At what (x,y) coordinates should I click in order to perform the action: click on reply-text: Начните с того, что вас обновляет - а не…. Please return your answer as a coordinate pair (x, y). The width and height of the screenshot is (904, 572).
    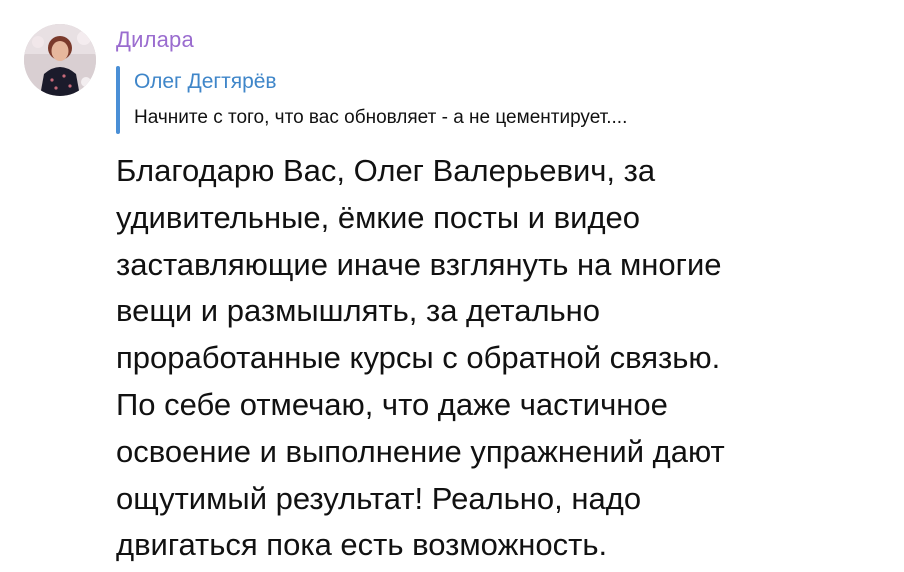
    Looking at the image, I should click on (381, 117).